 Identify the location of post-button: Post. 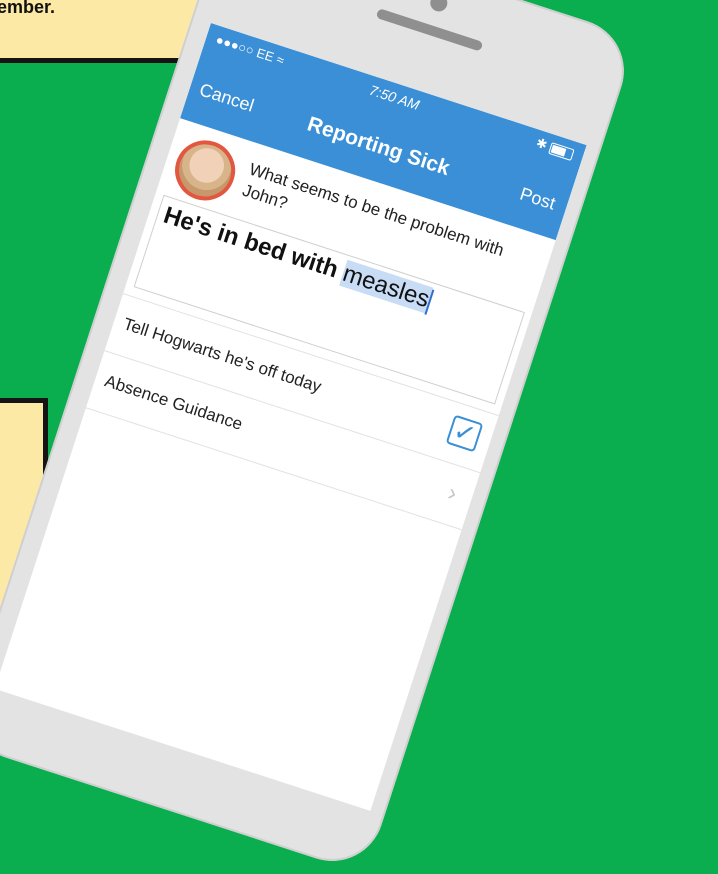
(537, 198).